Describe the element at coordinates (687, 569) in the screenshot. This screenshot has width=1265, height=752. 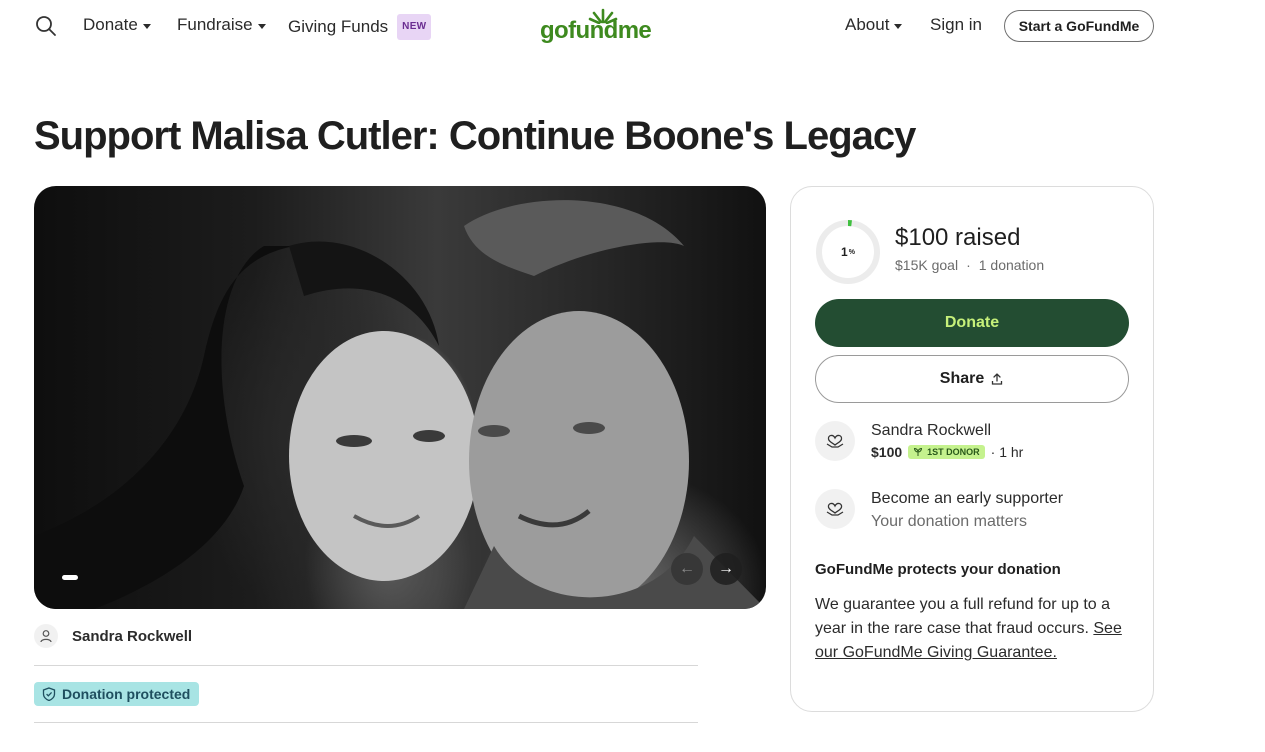
I see `arrow-left-icon: ←` at that location.